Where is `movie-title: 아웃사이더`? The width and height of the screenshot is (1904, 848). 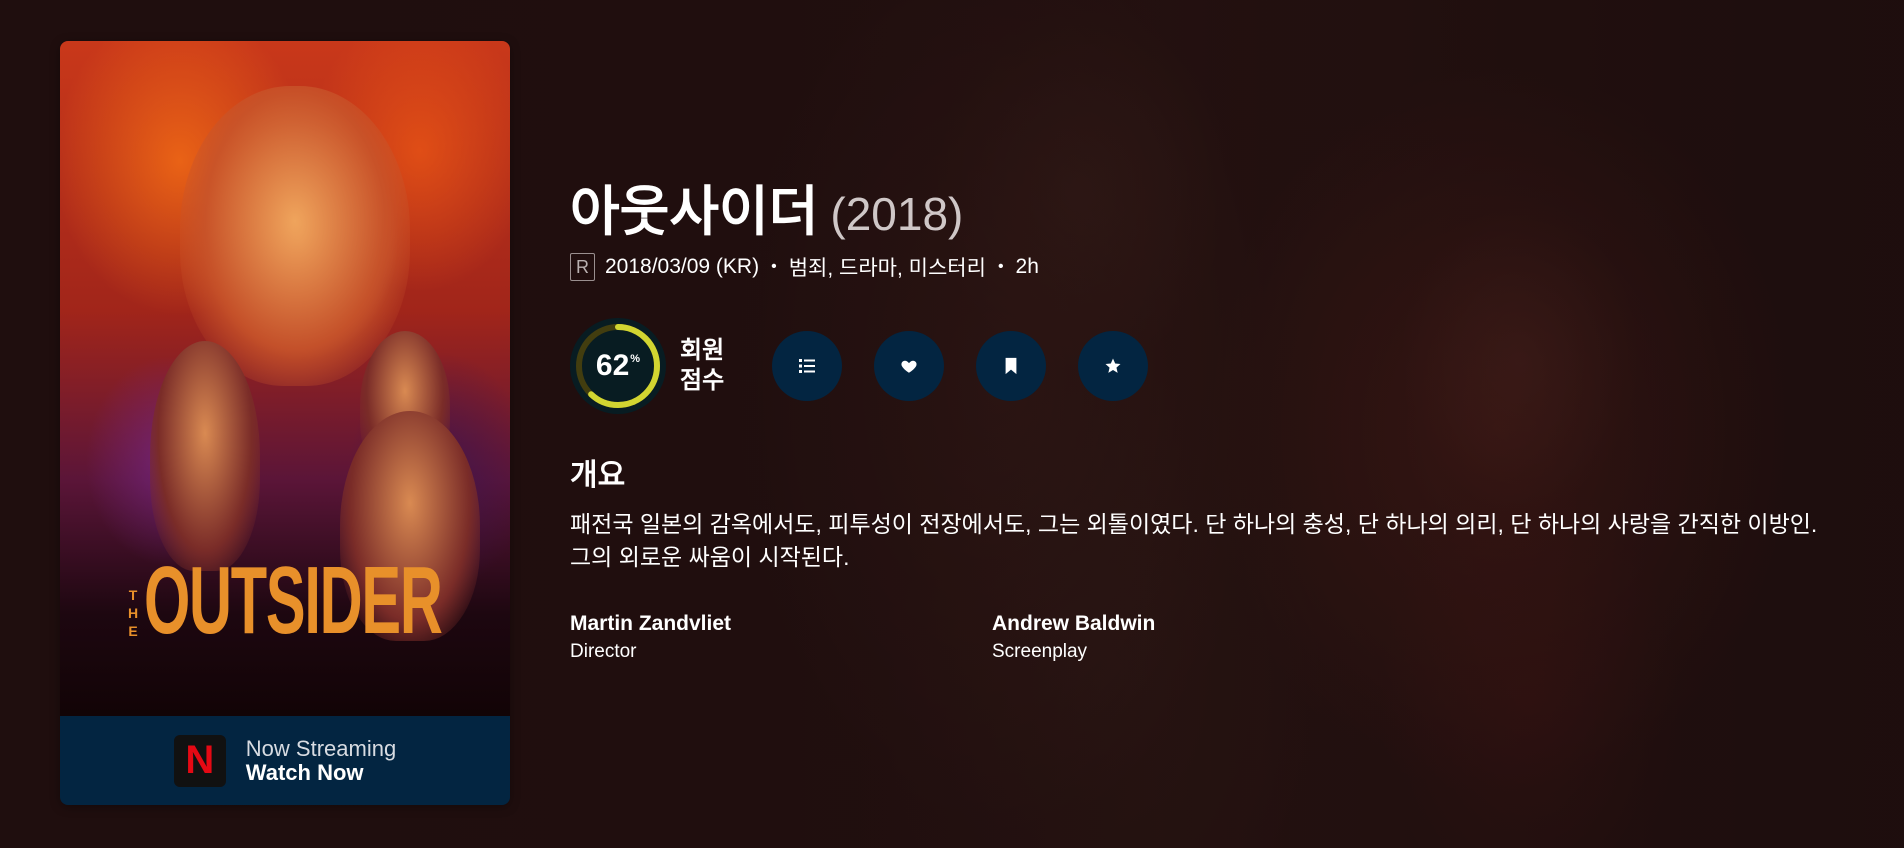 movie-title: 아웃사이더 is located at coordinates (694, 212).